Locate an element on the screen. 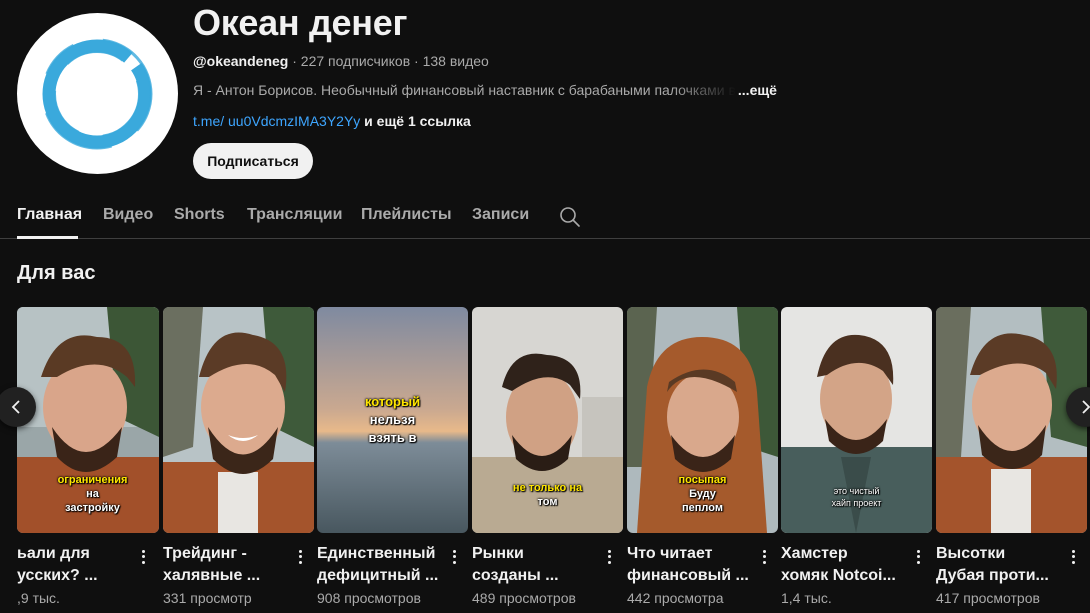 This screenshot has width=1090, height=613. caption-line: это чистый is located at coordinates (856, 491).